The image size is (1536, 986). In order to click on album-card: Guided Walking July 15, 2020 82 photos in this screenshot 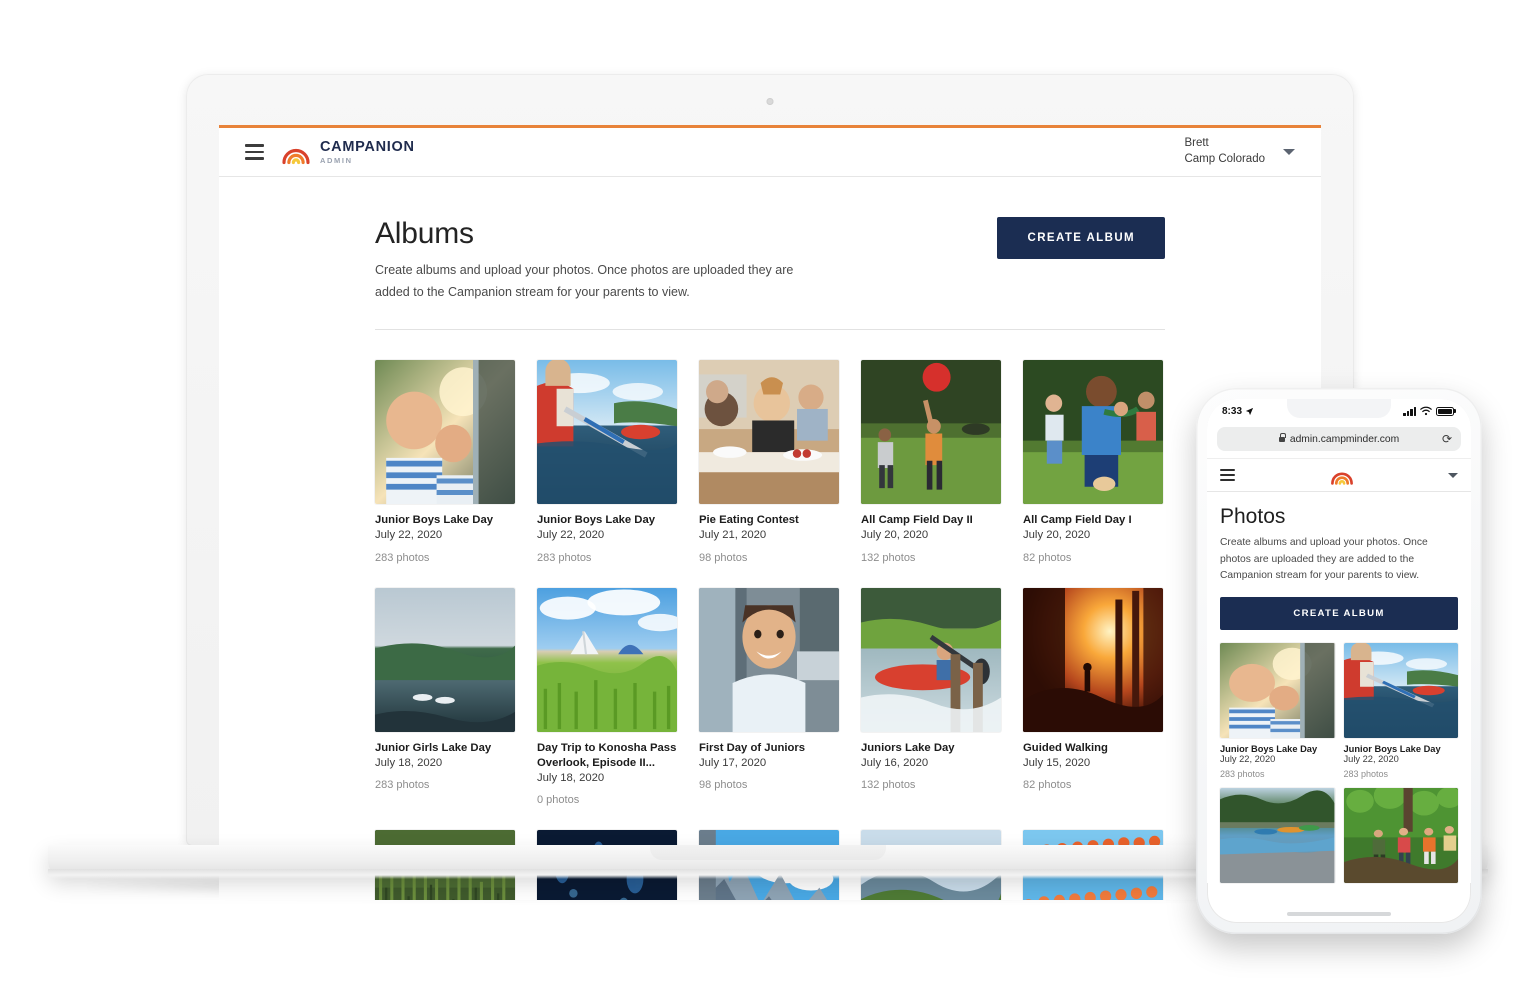, I will do `click(1093, 697)`.